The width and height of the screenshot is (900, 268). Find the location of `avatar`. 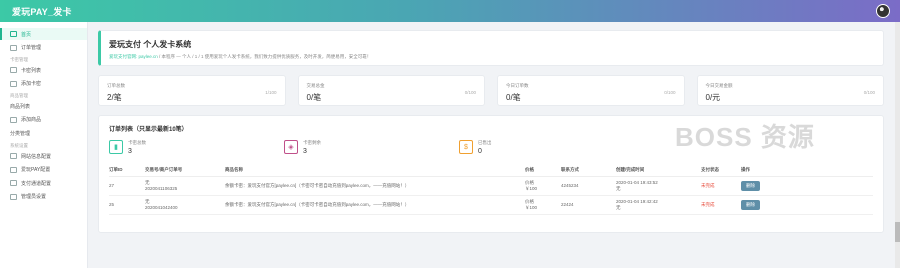

avatar is located at coordinates (883, 11).